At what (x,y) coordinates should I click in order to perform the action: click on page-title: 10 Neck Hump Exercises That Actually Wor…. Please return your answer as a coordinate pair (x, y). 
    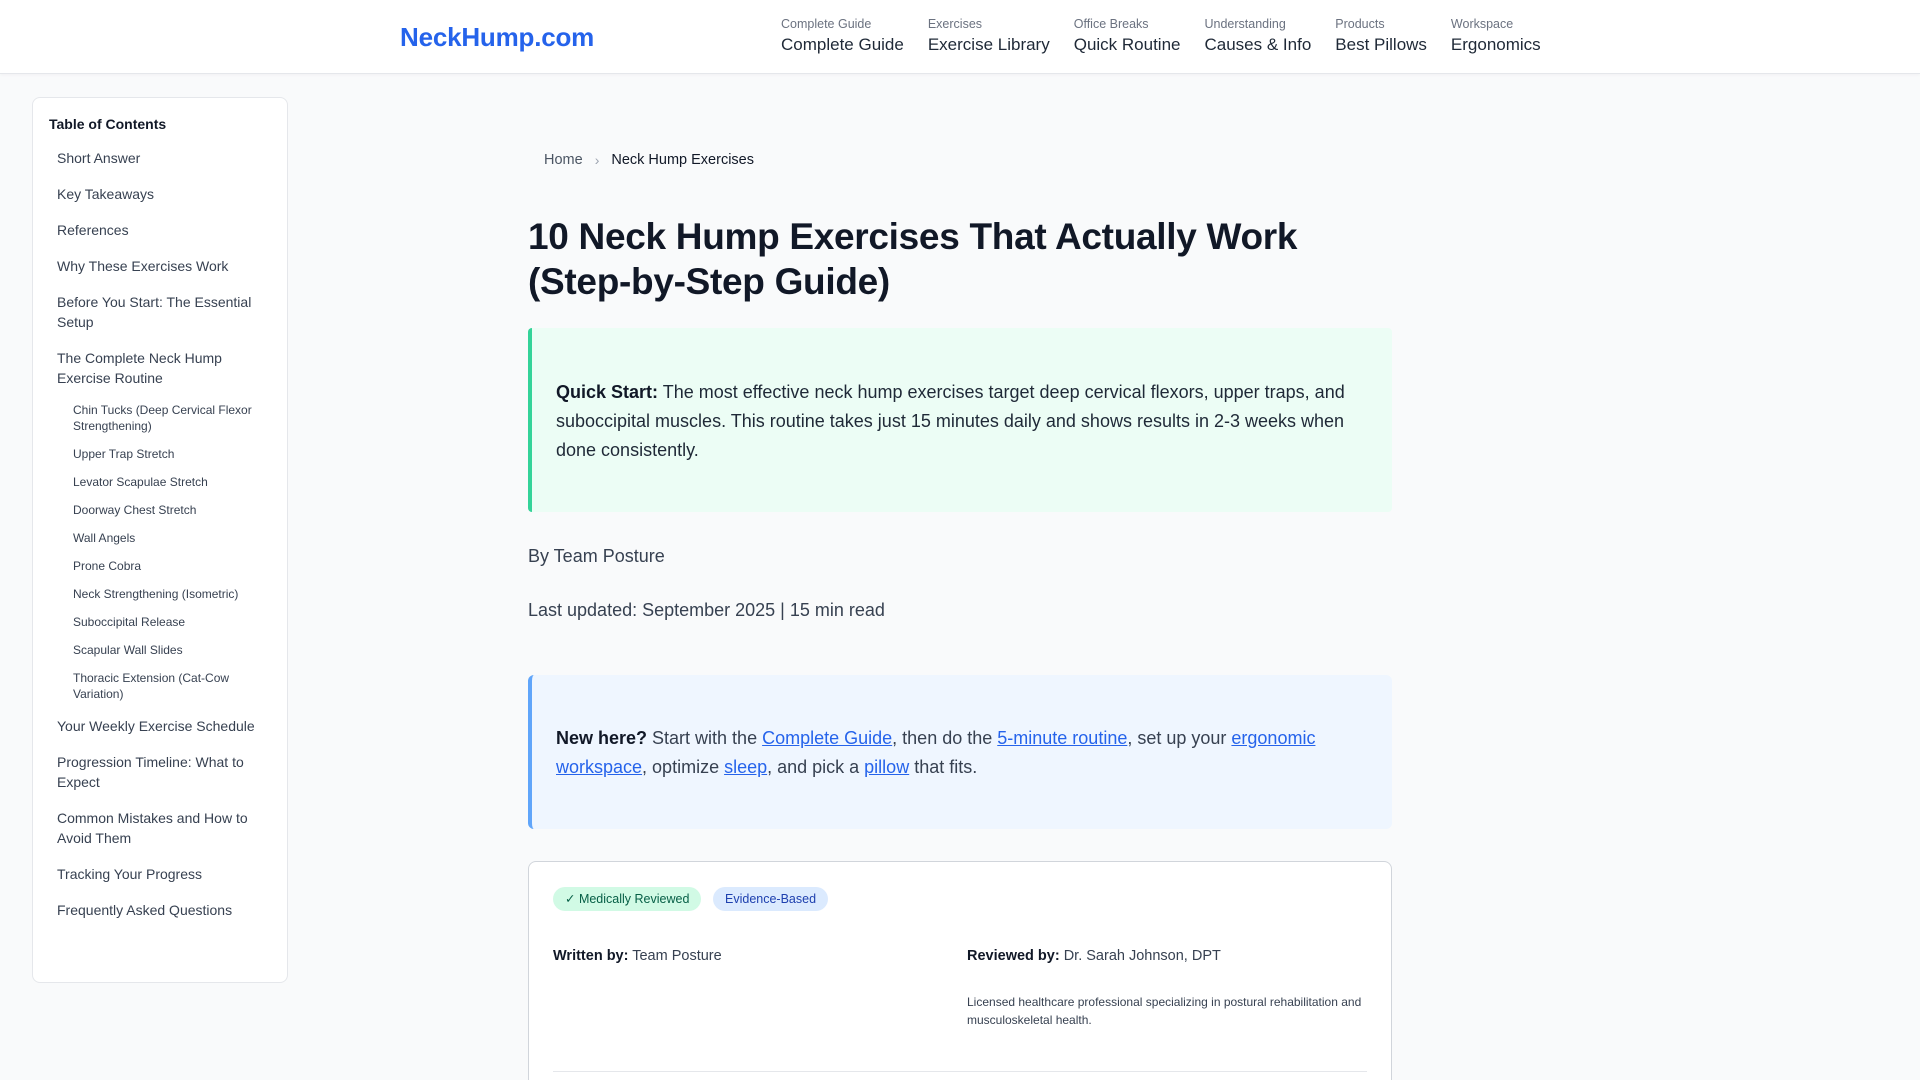
    Looking at the image, I should click on (913, 259).